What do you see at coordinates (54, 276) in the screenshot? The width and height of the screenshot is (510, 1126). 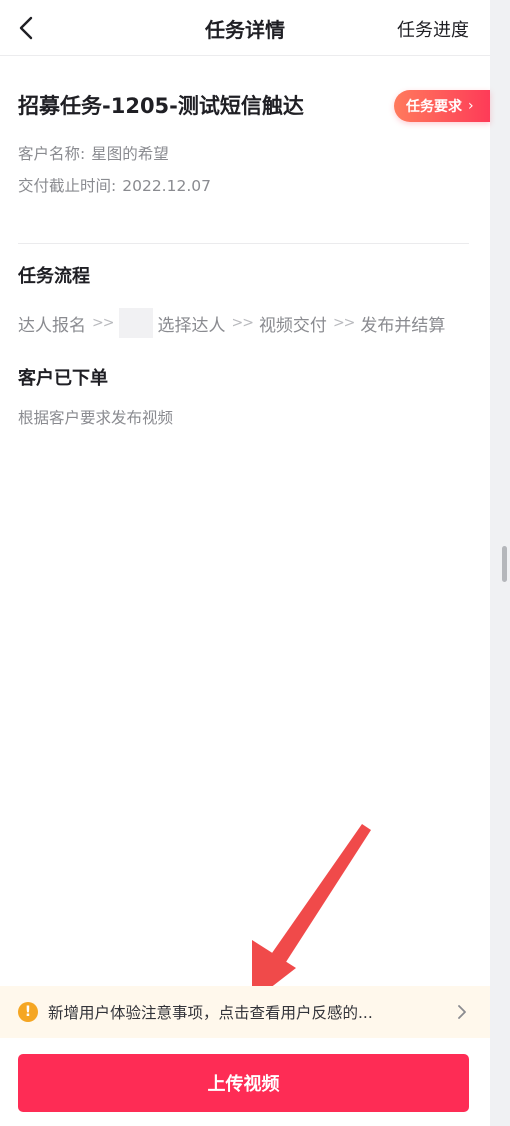 I see `task-flow-title: 任务流程` at bounding box center [54, 276].